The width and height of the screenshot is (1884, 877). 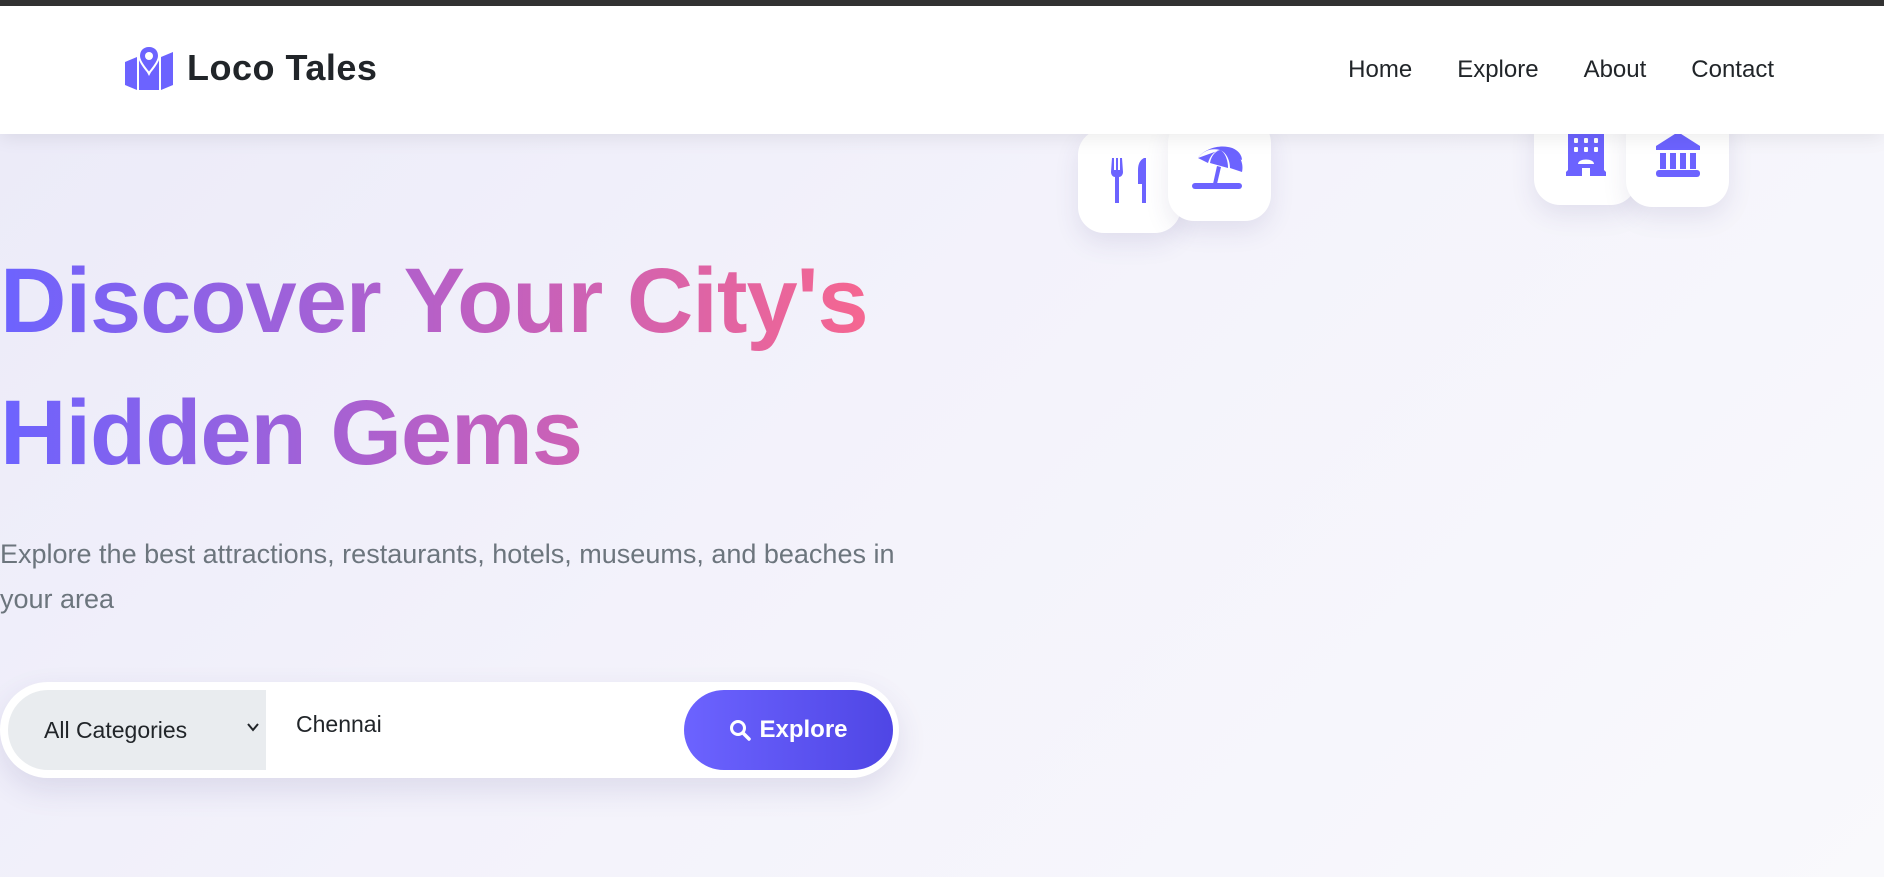 What do you see at coordinates (434, 301) in the screenshot?
I see `hero-title-line1: Discover Your City's` at bounding box center [434, 301].